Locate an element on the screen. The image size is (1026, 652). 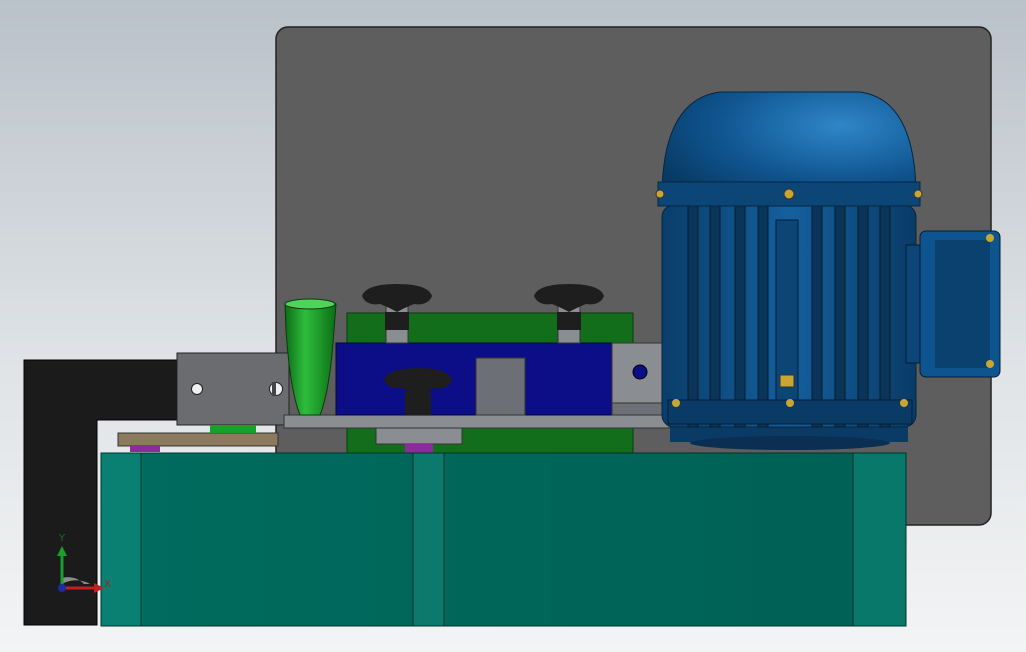
flange-bolt-left is located at coordinates (197, 389).